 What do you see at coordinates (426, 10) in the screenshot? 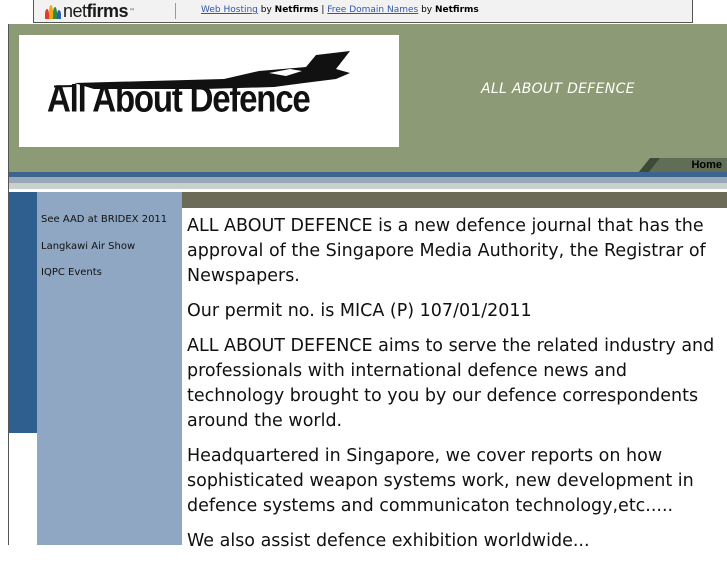
I see `by-text-2: by` at bounding box center [426, 10].